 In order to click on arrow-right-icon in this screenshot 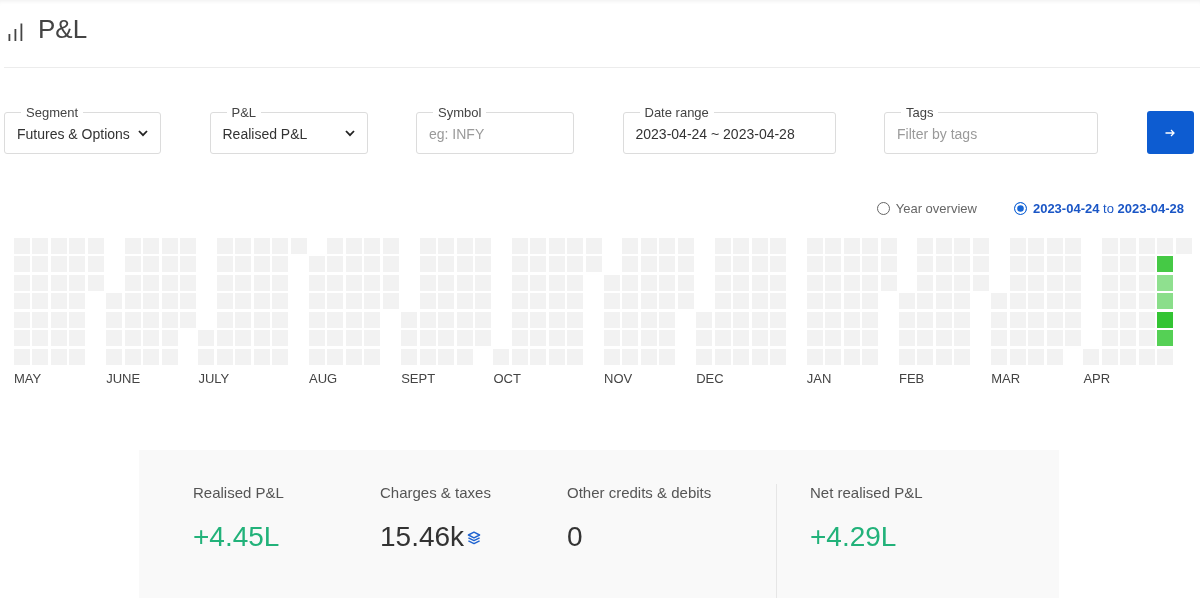, I will do `click(1170, 132)`.